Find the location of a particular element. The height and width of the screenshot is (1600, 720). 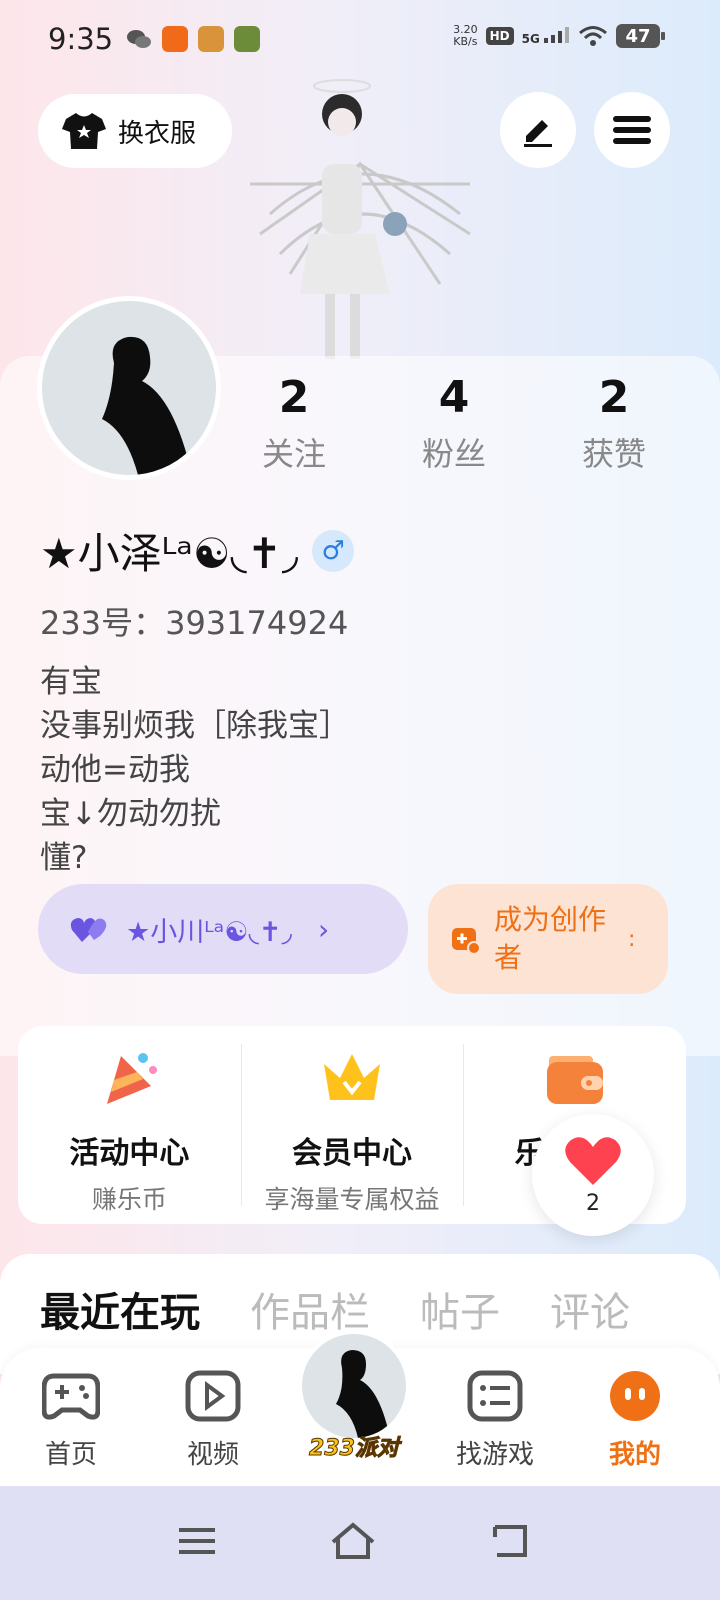

nav-find-games: 找游戏 is located at coordinates (495, 1420).